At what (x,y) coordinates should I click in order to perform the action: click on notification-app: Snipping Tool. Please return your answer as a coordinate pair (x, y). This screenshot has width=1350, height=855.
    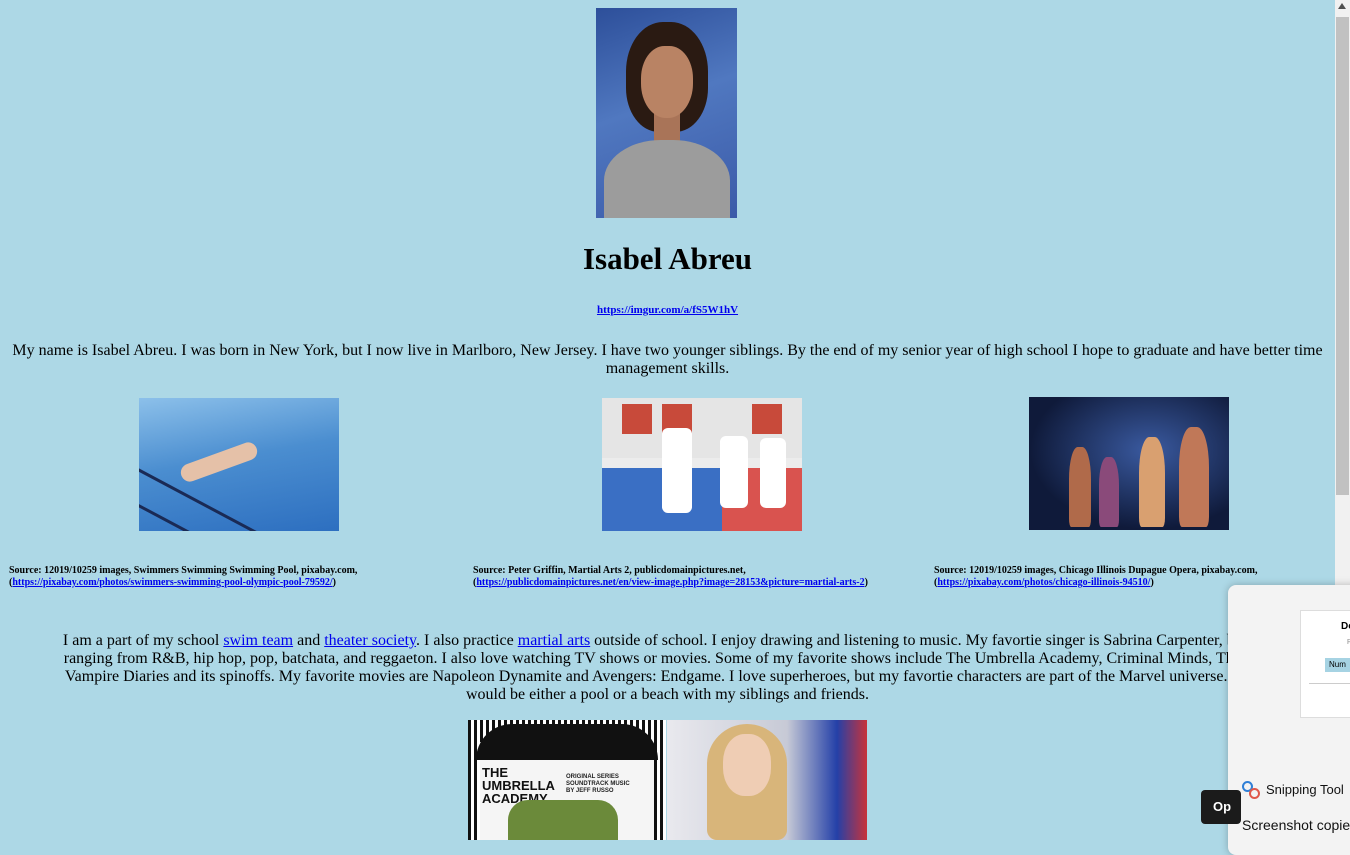
    Looking at the image, I should click on (1293, 790).